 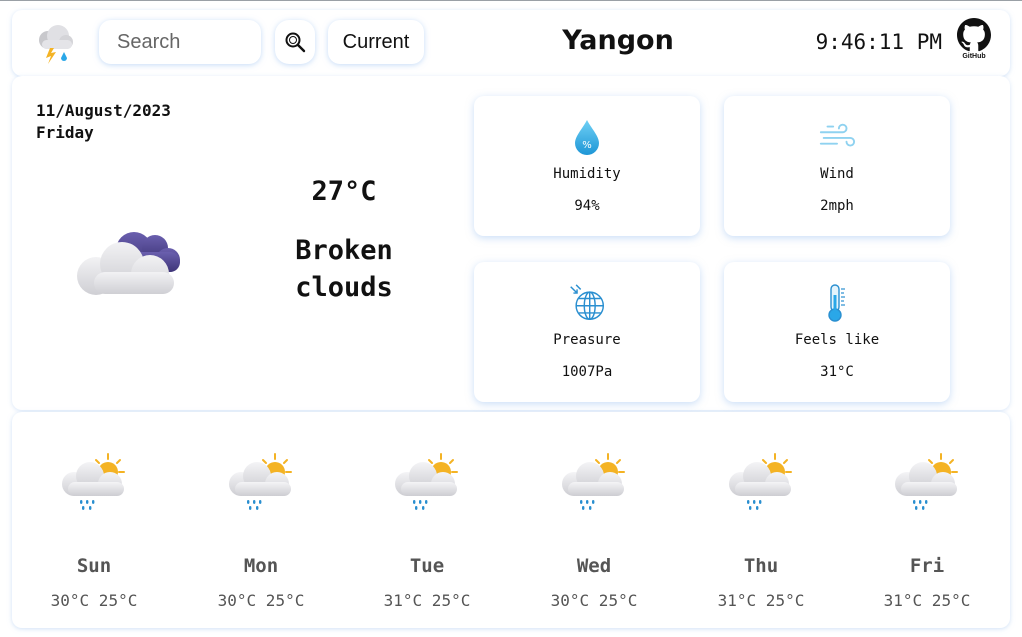 I want to click on humidity-value: 94%, so click(x=587, y=206).